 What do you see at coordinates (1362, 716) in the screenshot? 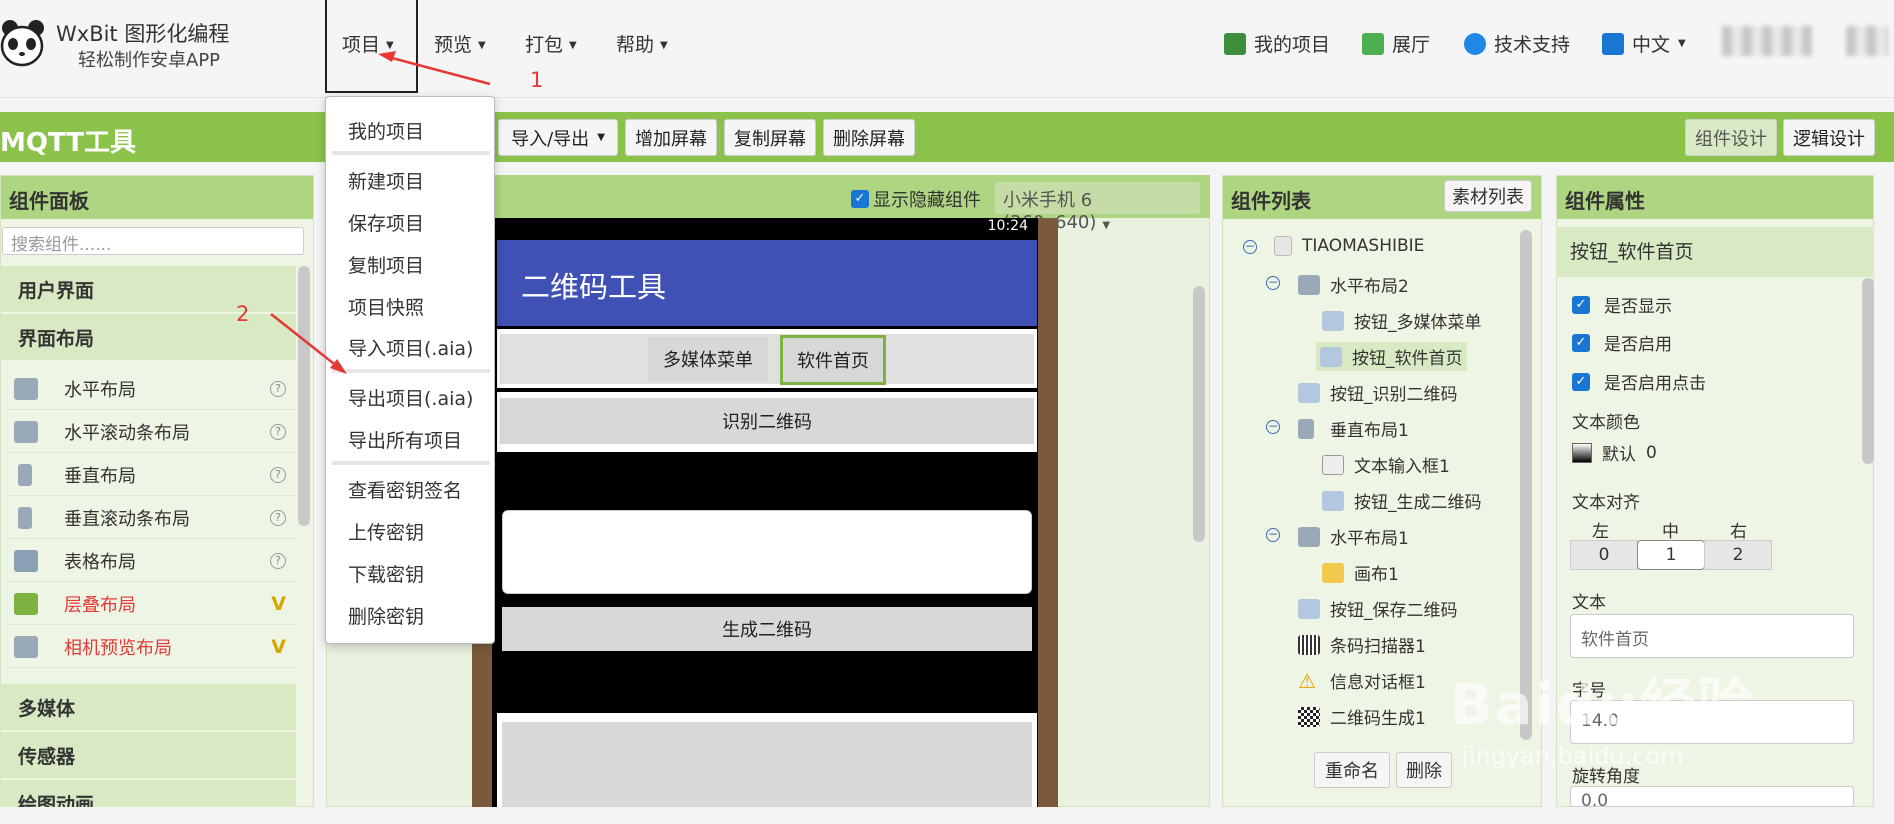
I see `tree-qrcode-gen: 二维码生成1` at bounding box center [1362, 716].